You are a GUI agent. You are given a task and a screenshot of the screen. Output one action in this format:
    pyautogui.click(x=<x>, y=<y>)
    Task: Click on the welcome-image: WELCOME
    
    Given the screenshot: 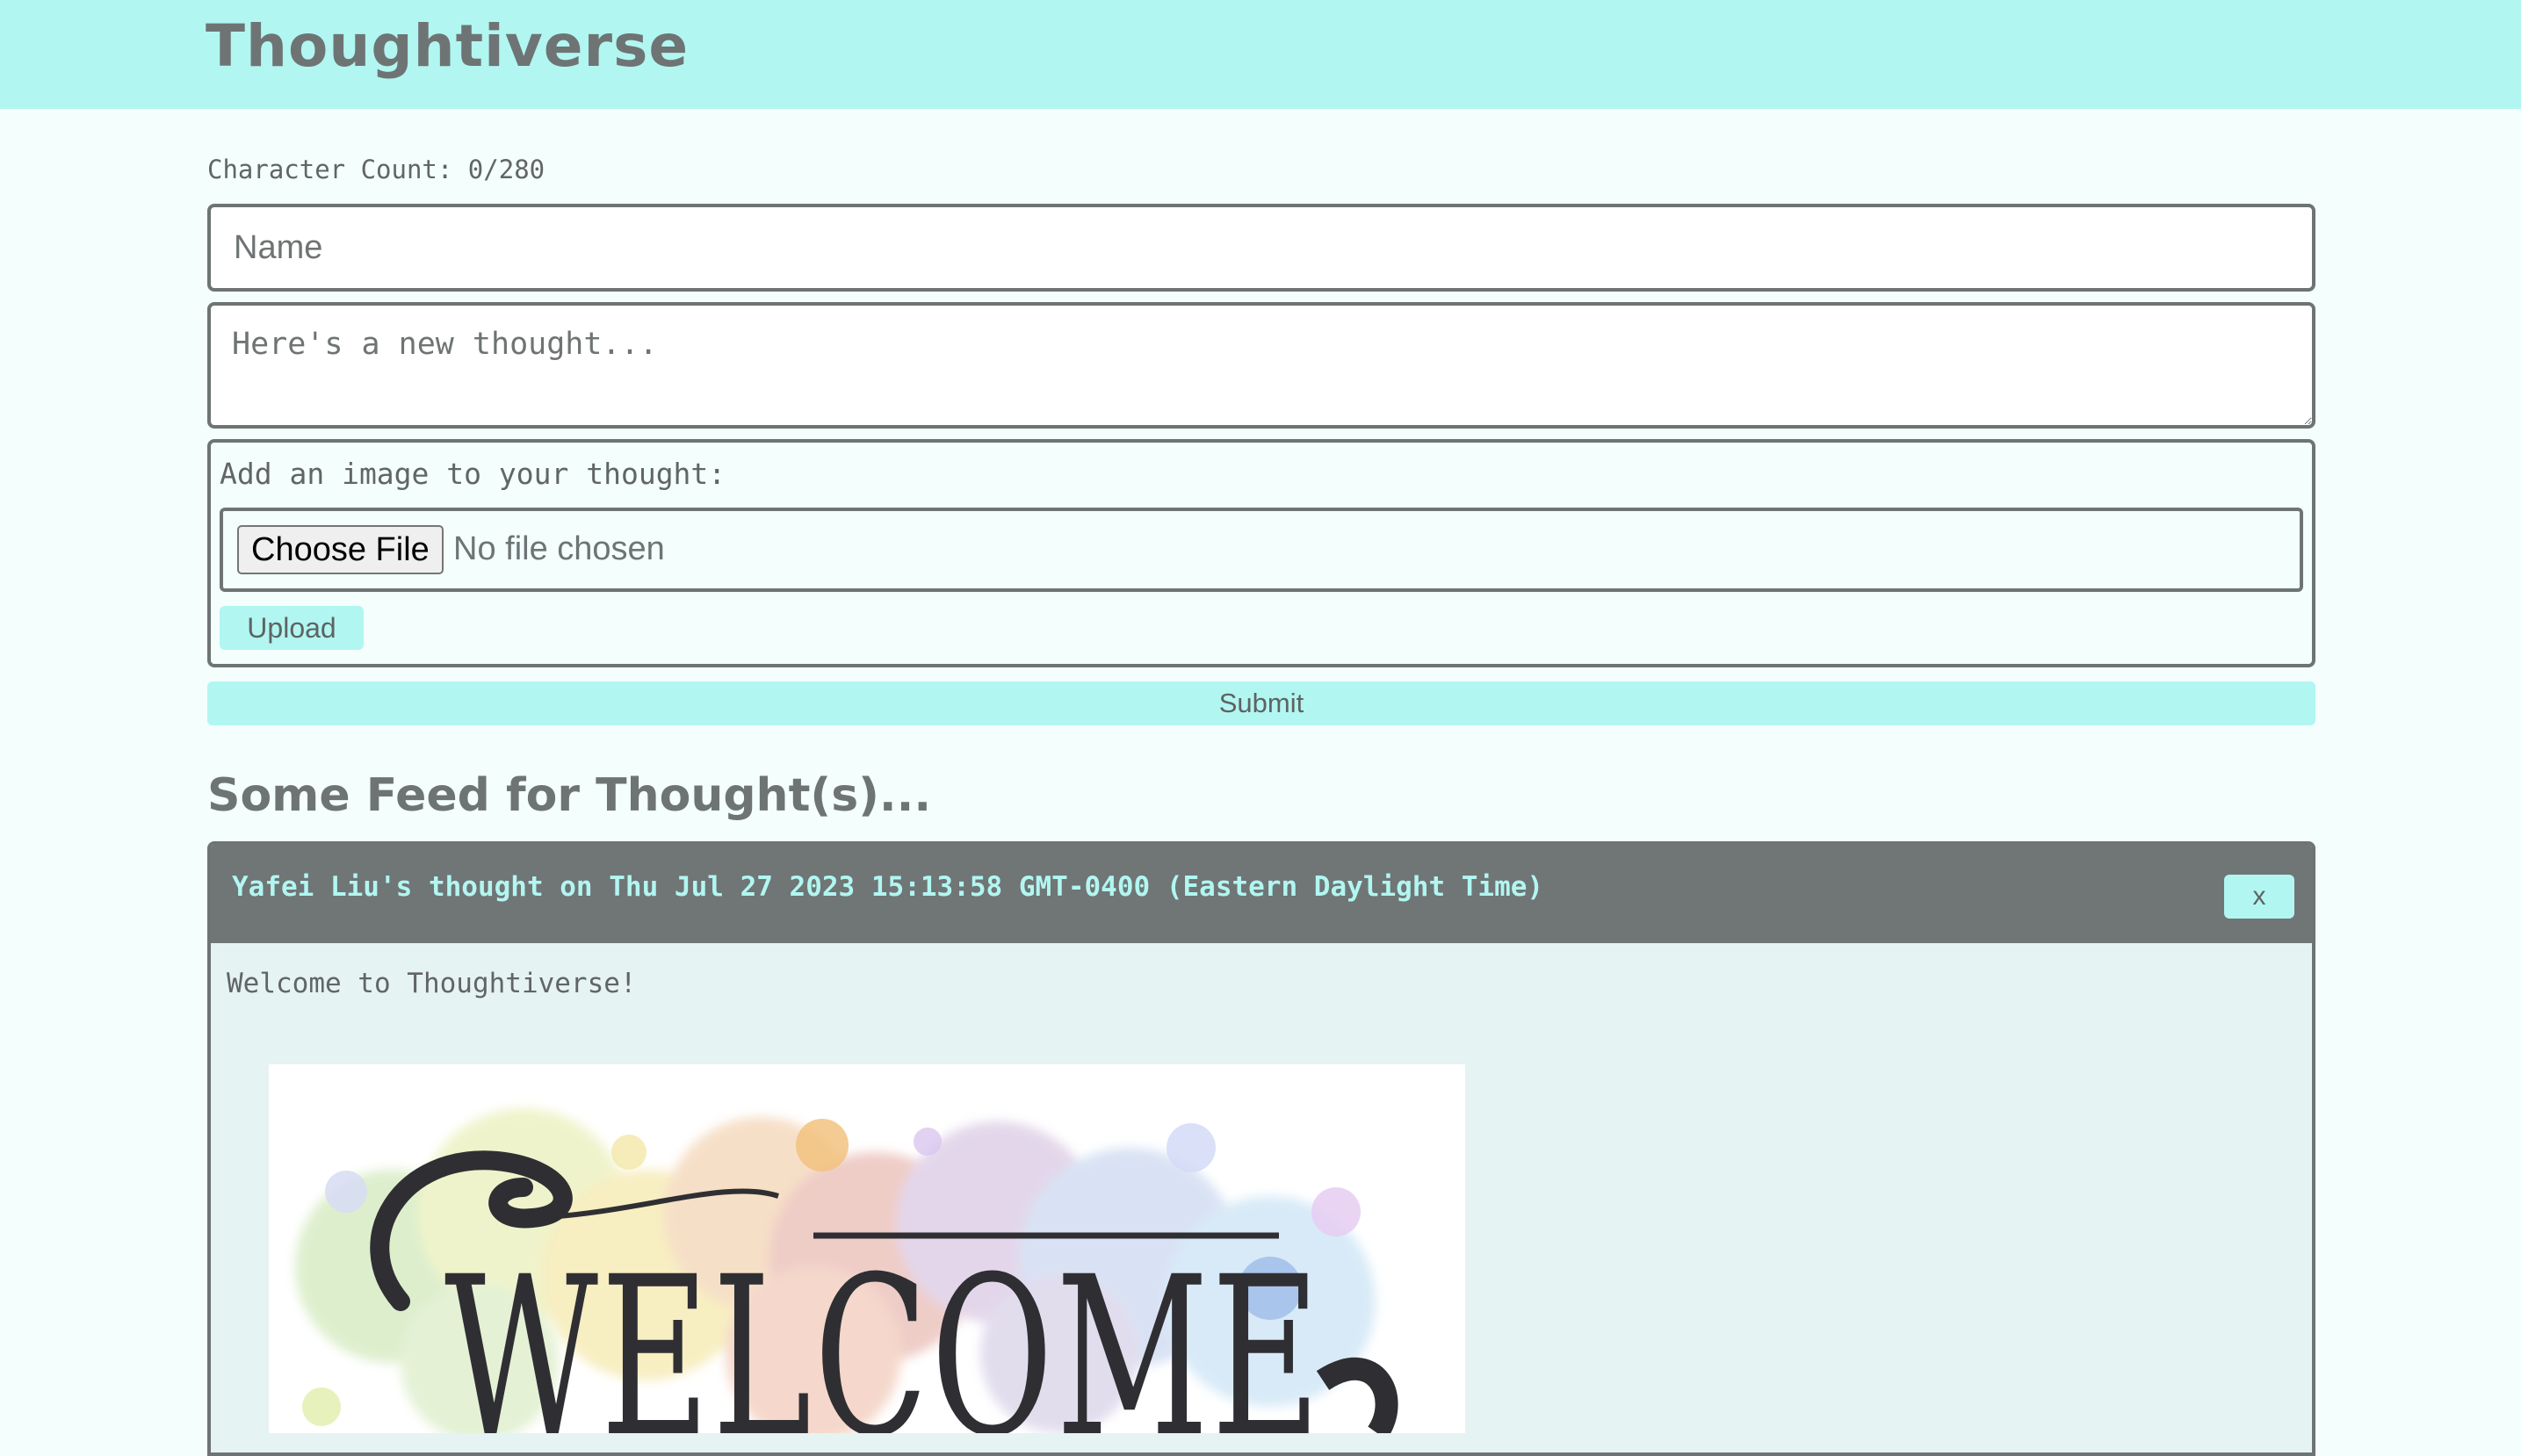 What is the action you would take?
    pyautogui.click(x=846, y=1270)
    